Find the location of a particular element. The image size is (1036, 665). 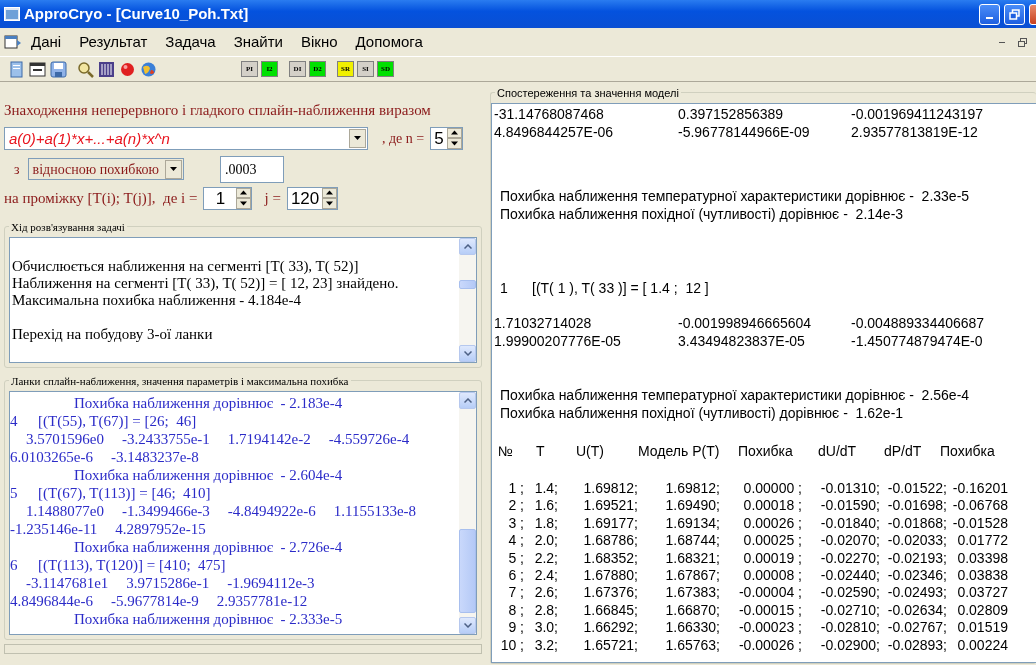

table-cell-text: -0.06768 is located at coordinates (979, 506).